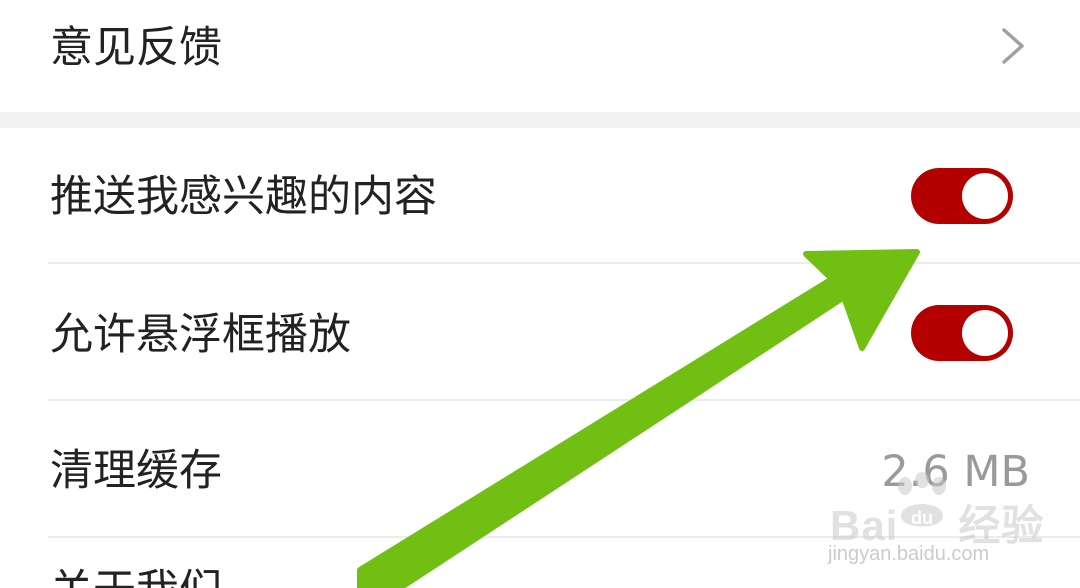  Describe the element at coordinates (922, 500) in the screenshot. I see `baidu-paw-icon: du` at that location.